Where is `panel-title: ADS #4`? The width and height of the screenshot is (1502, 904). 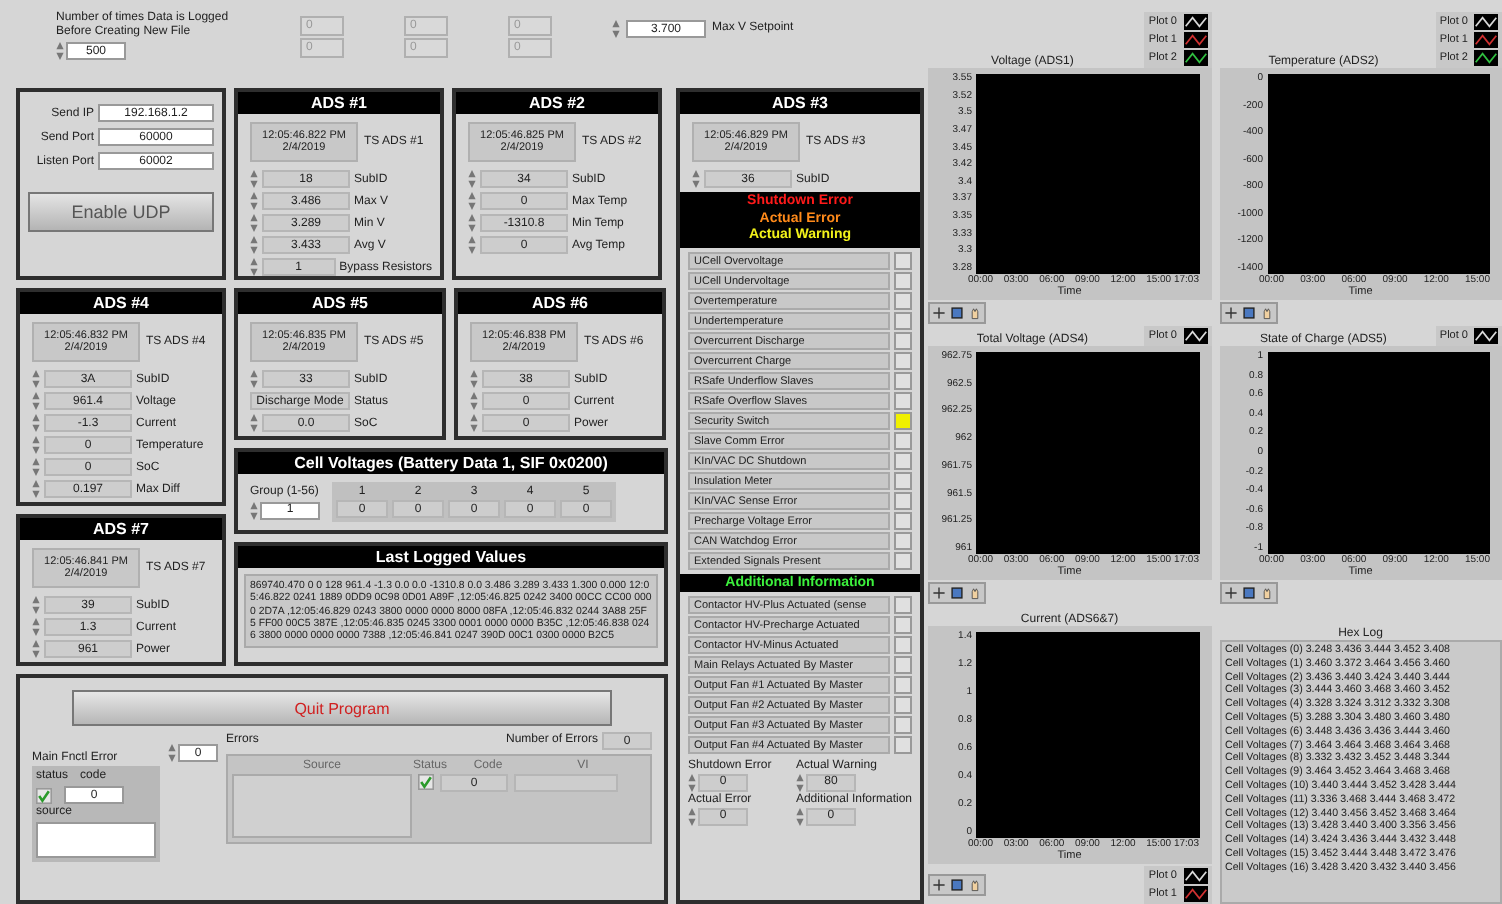
panel-title: ADS #4 is located at coordinates (121, 303).